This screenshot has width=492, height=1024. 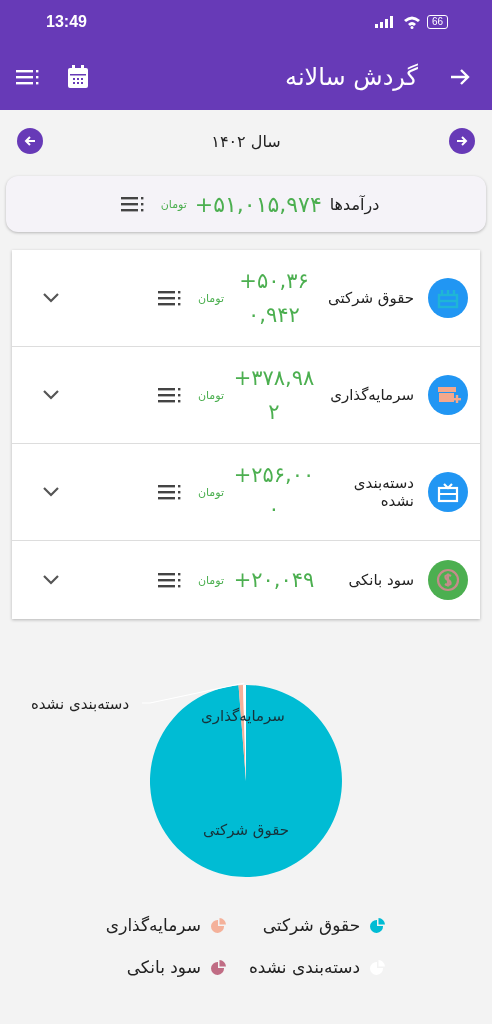 I want to click on slice-label: حقوق شرکتی, so click(x=246, y=830).